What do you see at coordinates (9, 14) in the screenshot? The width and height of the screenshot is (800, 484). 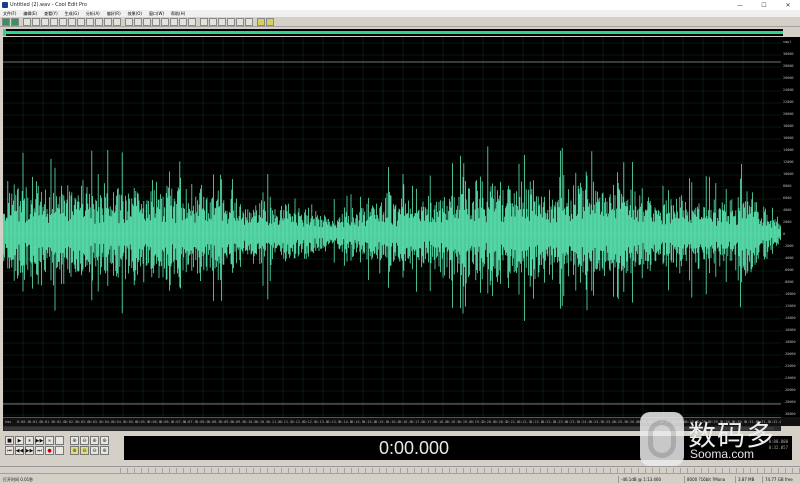 I see `menu-file: 文件(F)` at bounding box center [9, 14].